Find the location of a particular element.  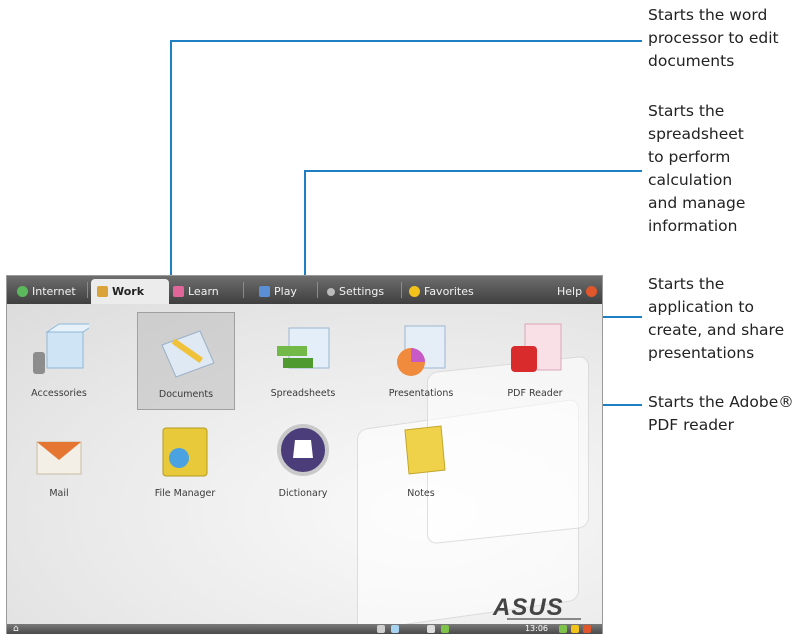

logo-underline is located at coordinates (544, 619).